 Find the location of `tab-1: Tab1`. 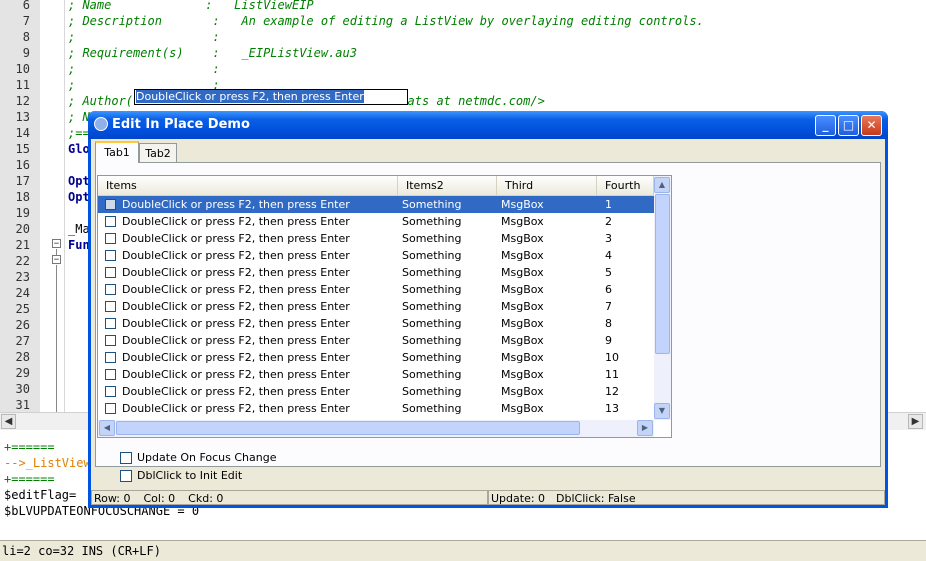

tab-1: Tab1 is located at coordinates (117, 152).